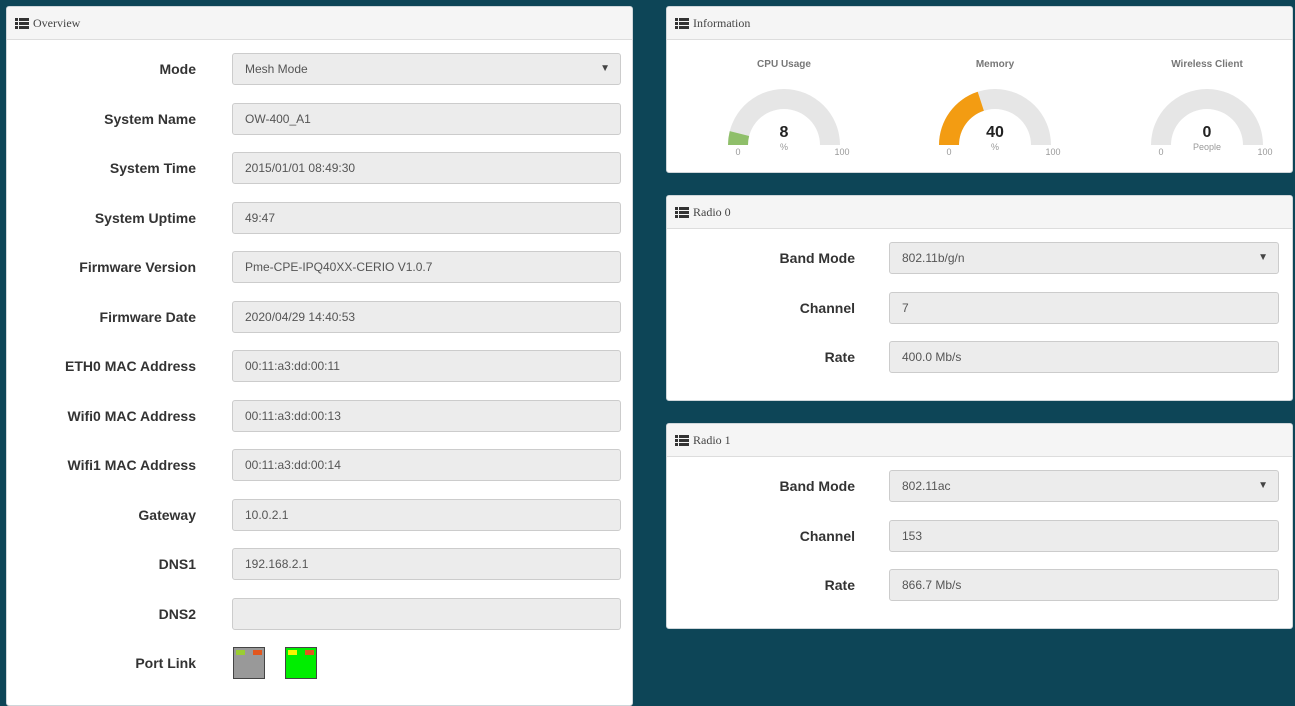 The width and height of the screenshot is (1295, 706). I want to click on overview-row: DNS2, so click(319, 613).